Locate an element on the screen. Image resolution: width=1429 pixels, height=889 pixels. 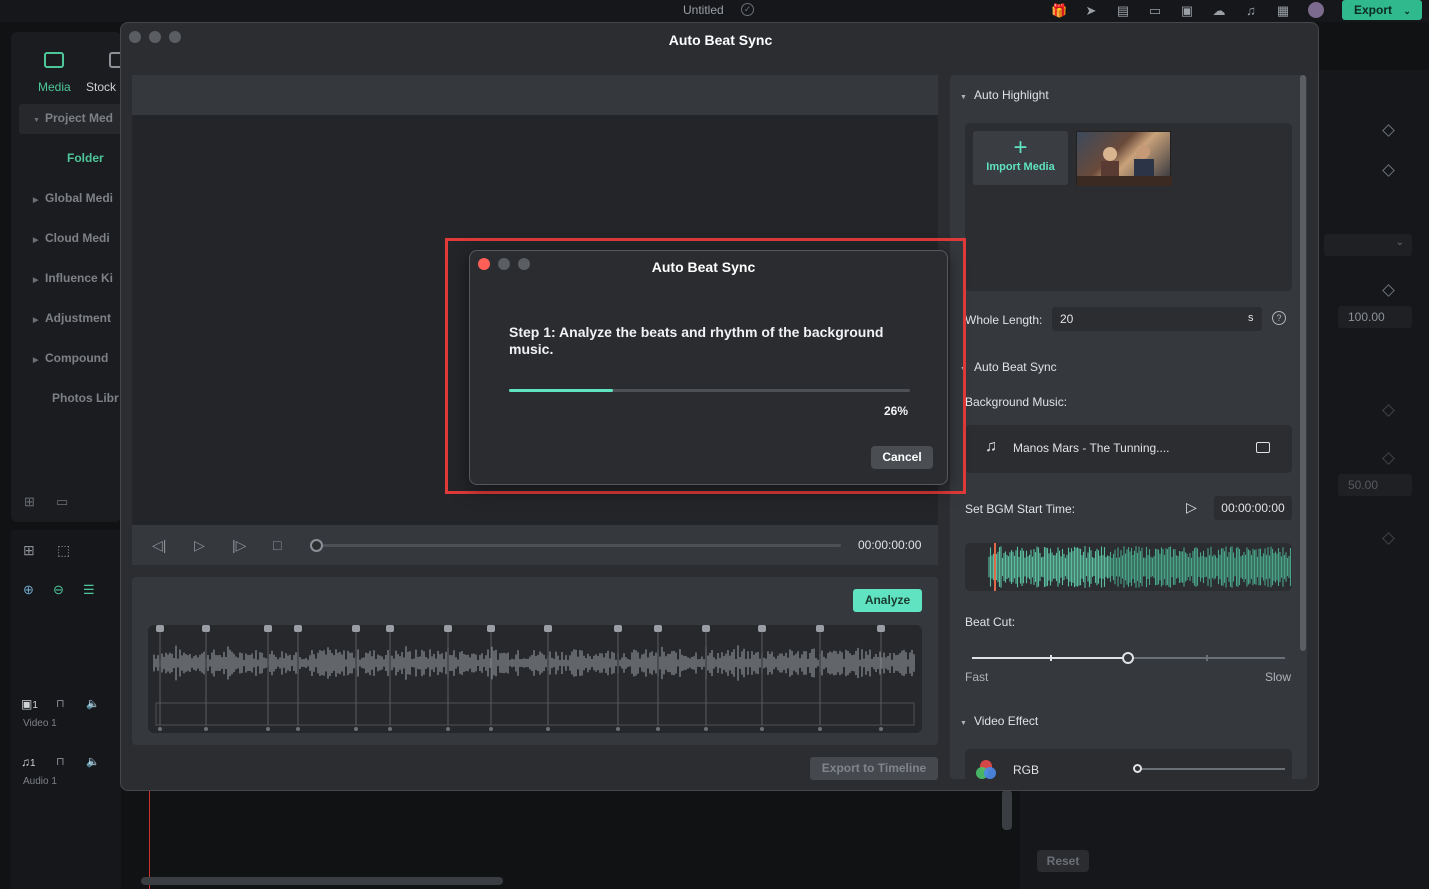
previous-frame-icon: ◁| is located at coordinates (159, 545).